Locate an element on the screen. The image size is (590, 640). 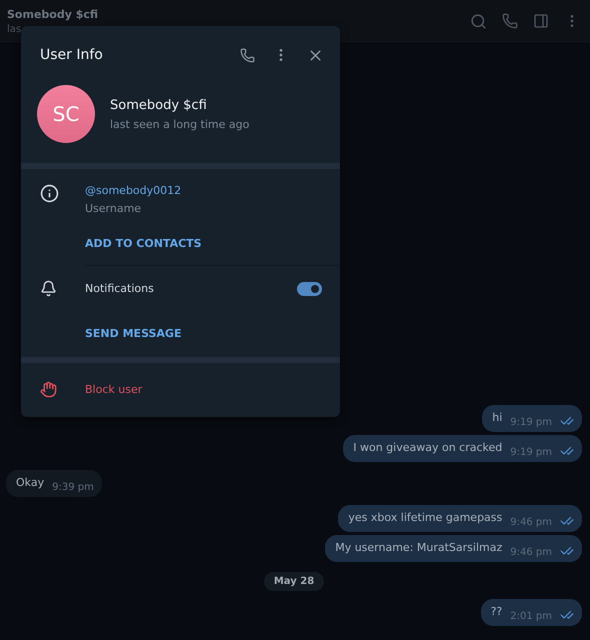
message-time: 9:39 pm is located at coordinates (73, 487).